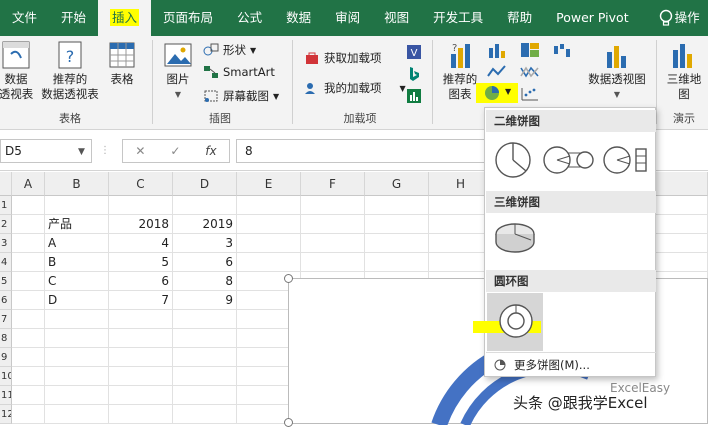 Image resolution: width=708 pixels, height=427 pixels. I want to click on bing-icon, so click(414, 74).